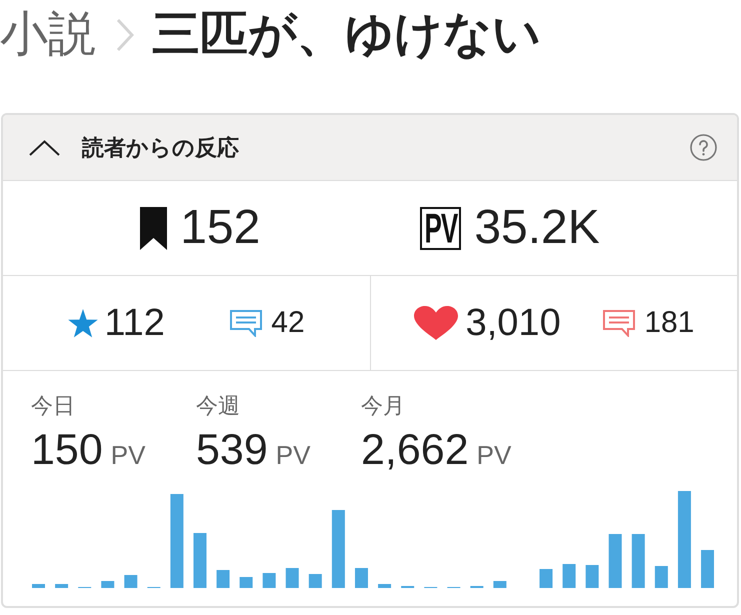  What do you see at coordinates (346, 35) in the screenshot?
I see `page-title: 三匹が、ゆけない` at bounding box center [346, 35].